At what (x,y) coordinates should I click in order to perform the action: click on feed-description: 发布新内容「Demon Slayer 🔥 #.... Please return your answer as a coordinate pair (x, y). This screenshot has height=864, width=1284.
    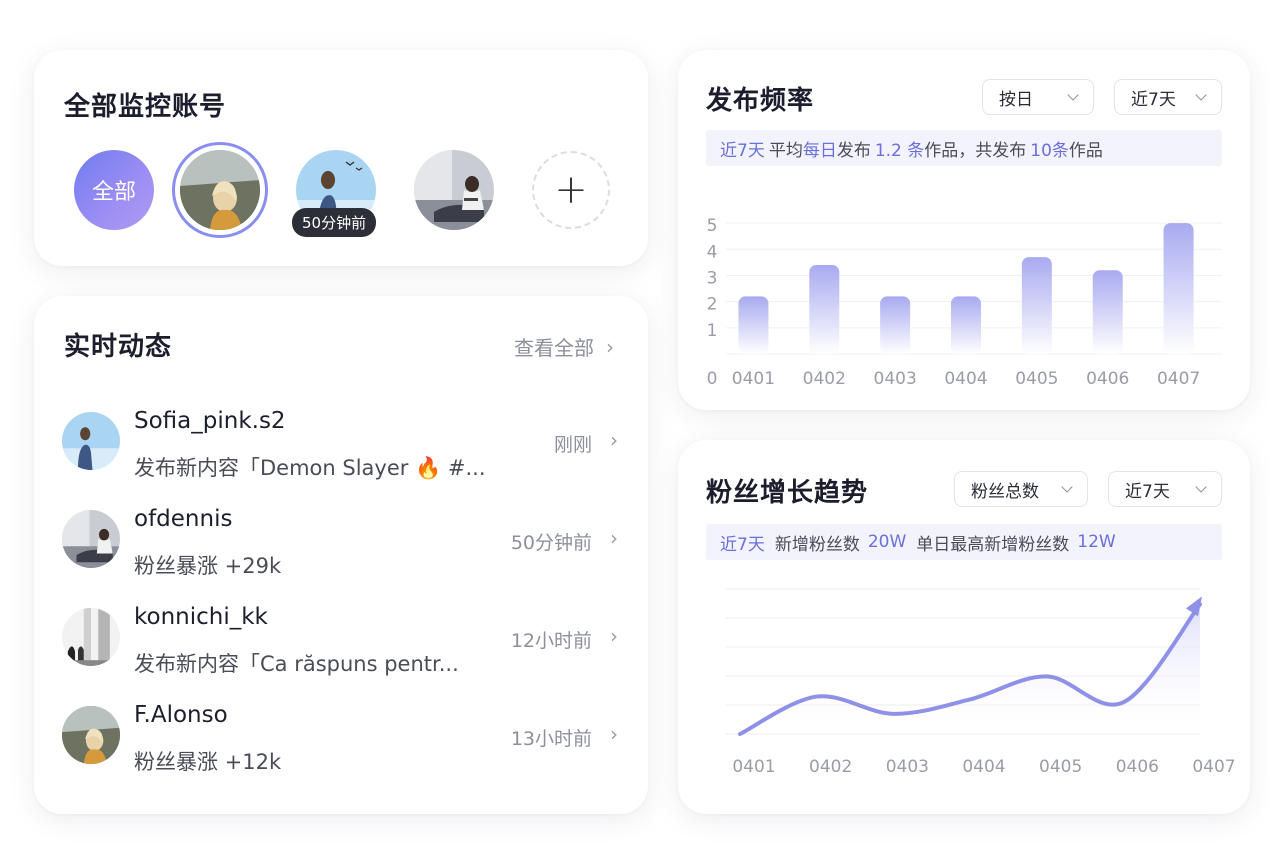
    Looking at the image, I should click on (310, 468).